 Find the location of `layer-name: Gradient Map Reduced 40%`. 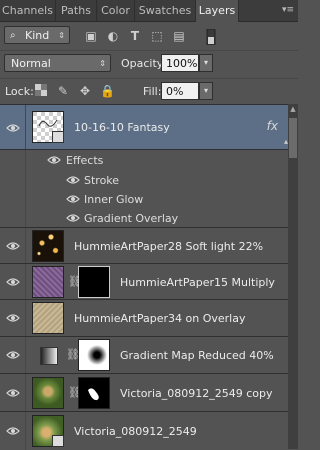

layer-name: Gradient Map Reduced 40% is located at coordinates (197, 355).